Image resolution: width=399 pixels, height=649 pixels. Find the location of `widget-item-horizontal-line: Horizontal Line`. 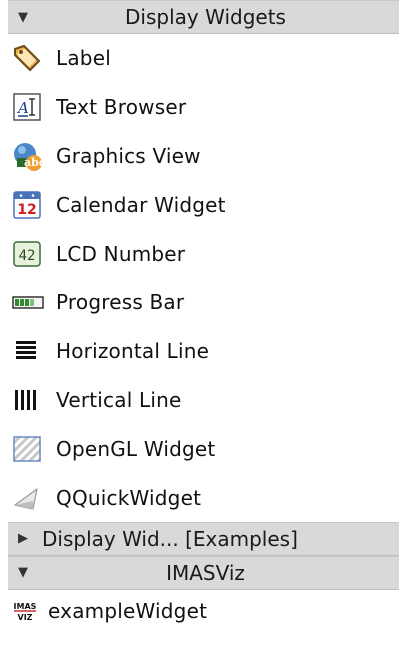

widget-item-horizontal-line: Horizontal Line is located at coordinates (203, 351).